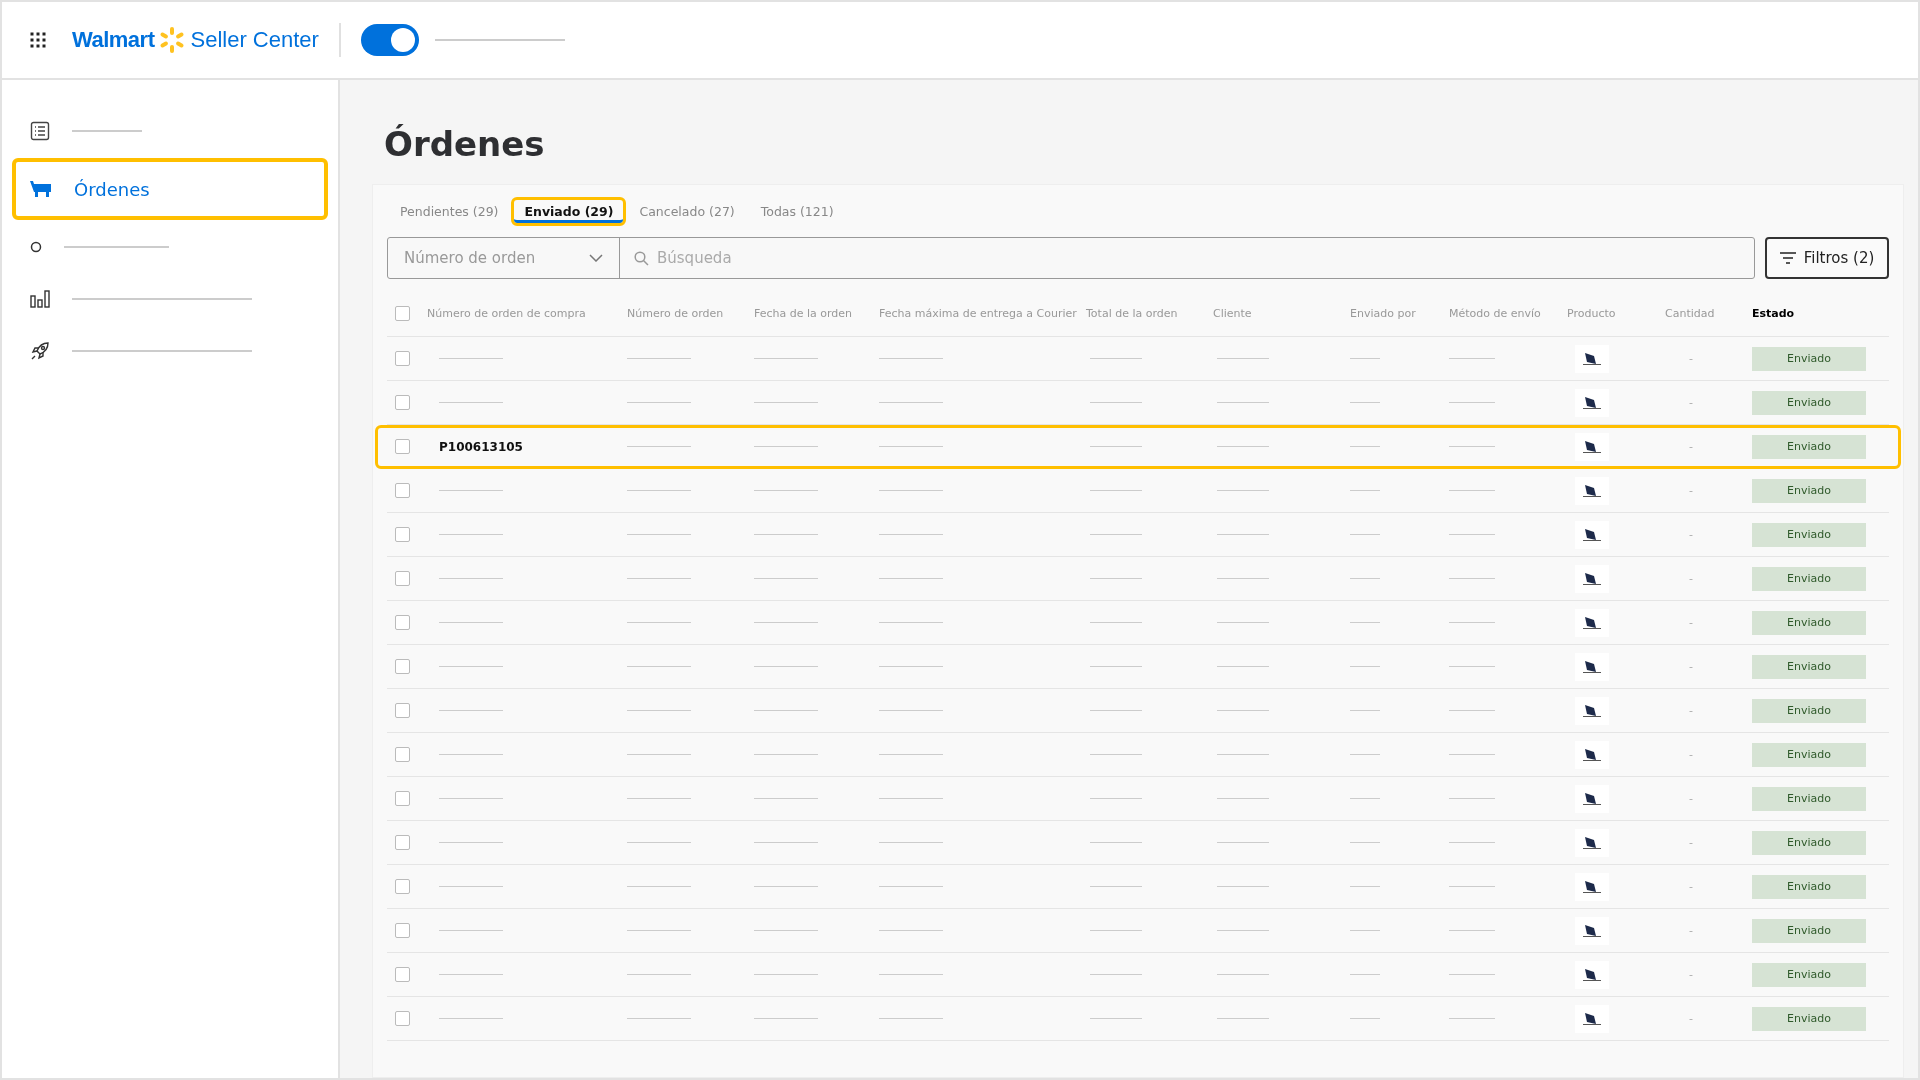  What do you see at coordinates (1132, 313) in the screenshot?
I see `column-header: Total de la orden` at bounding box center [1132, 313].